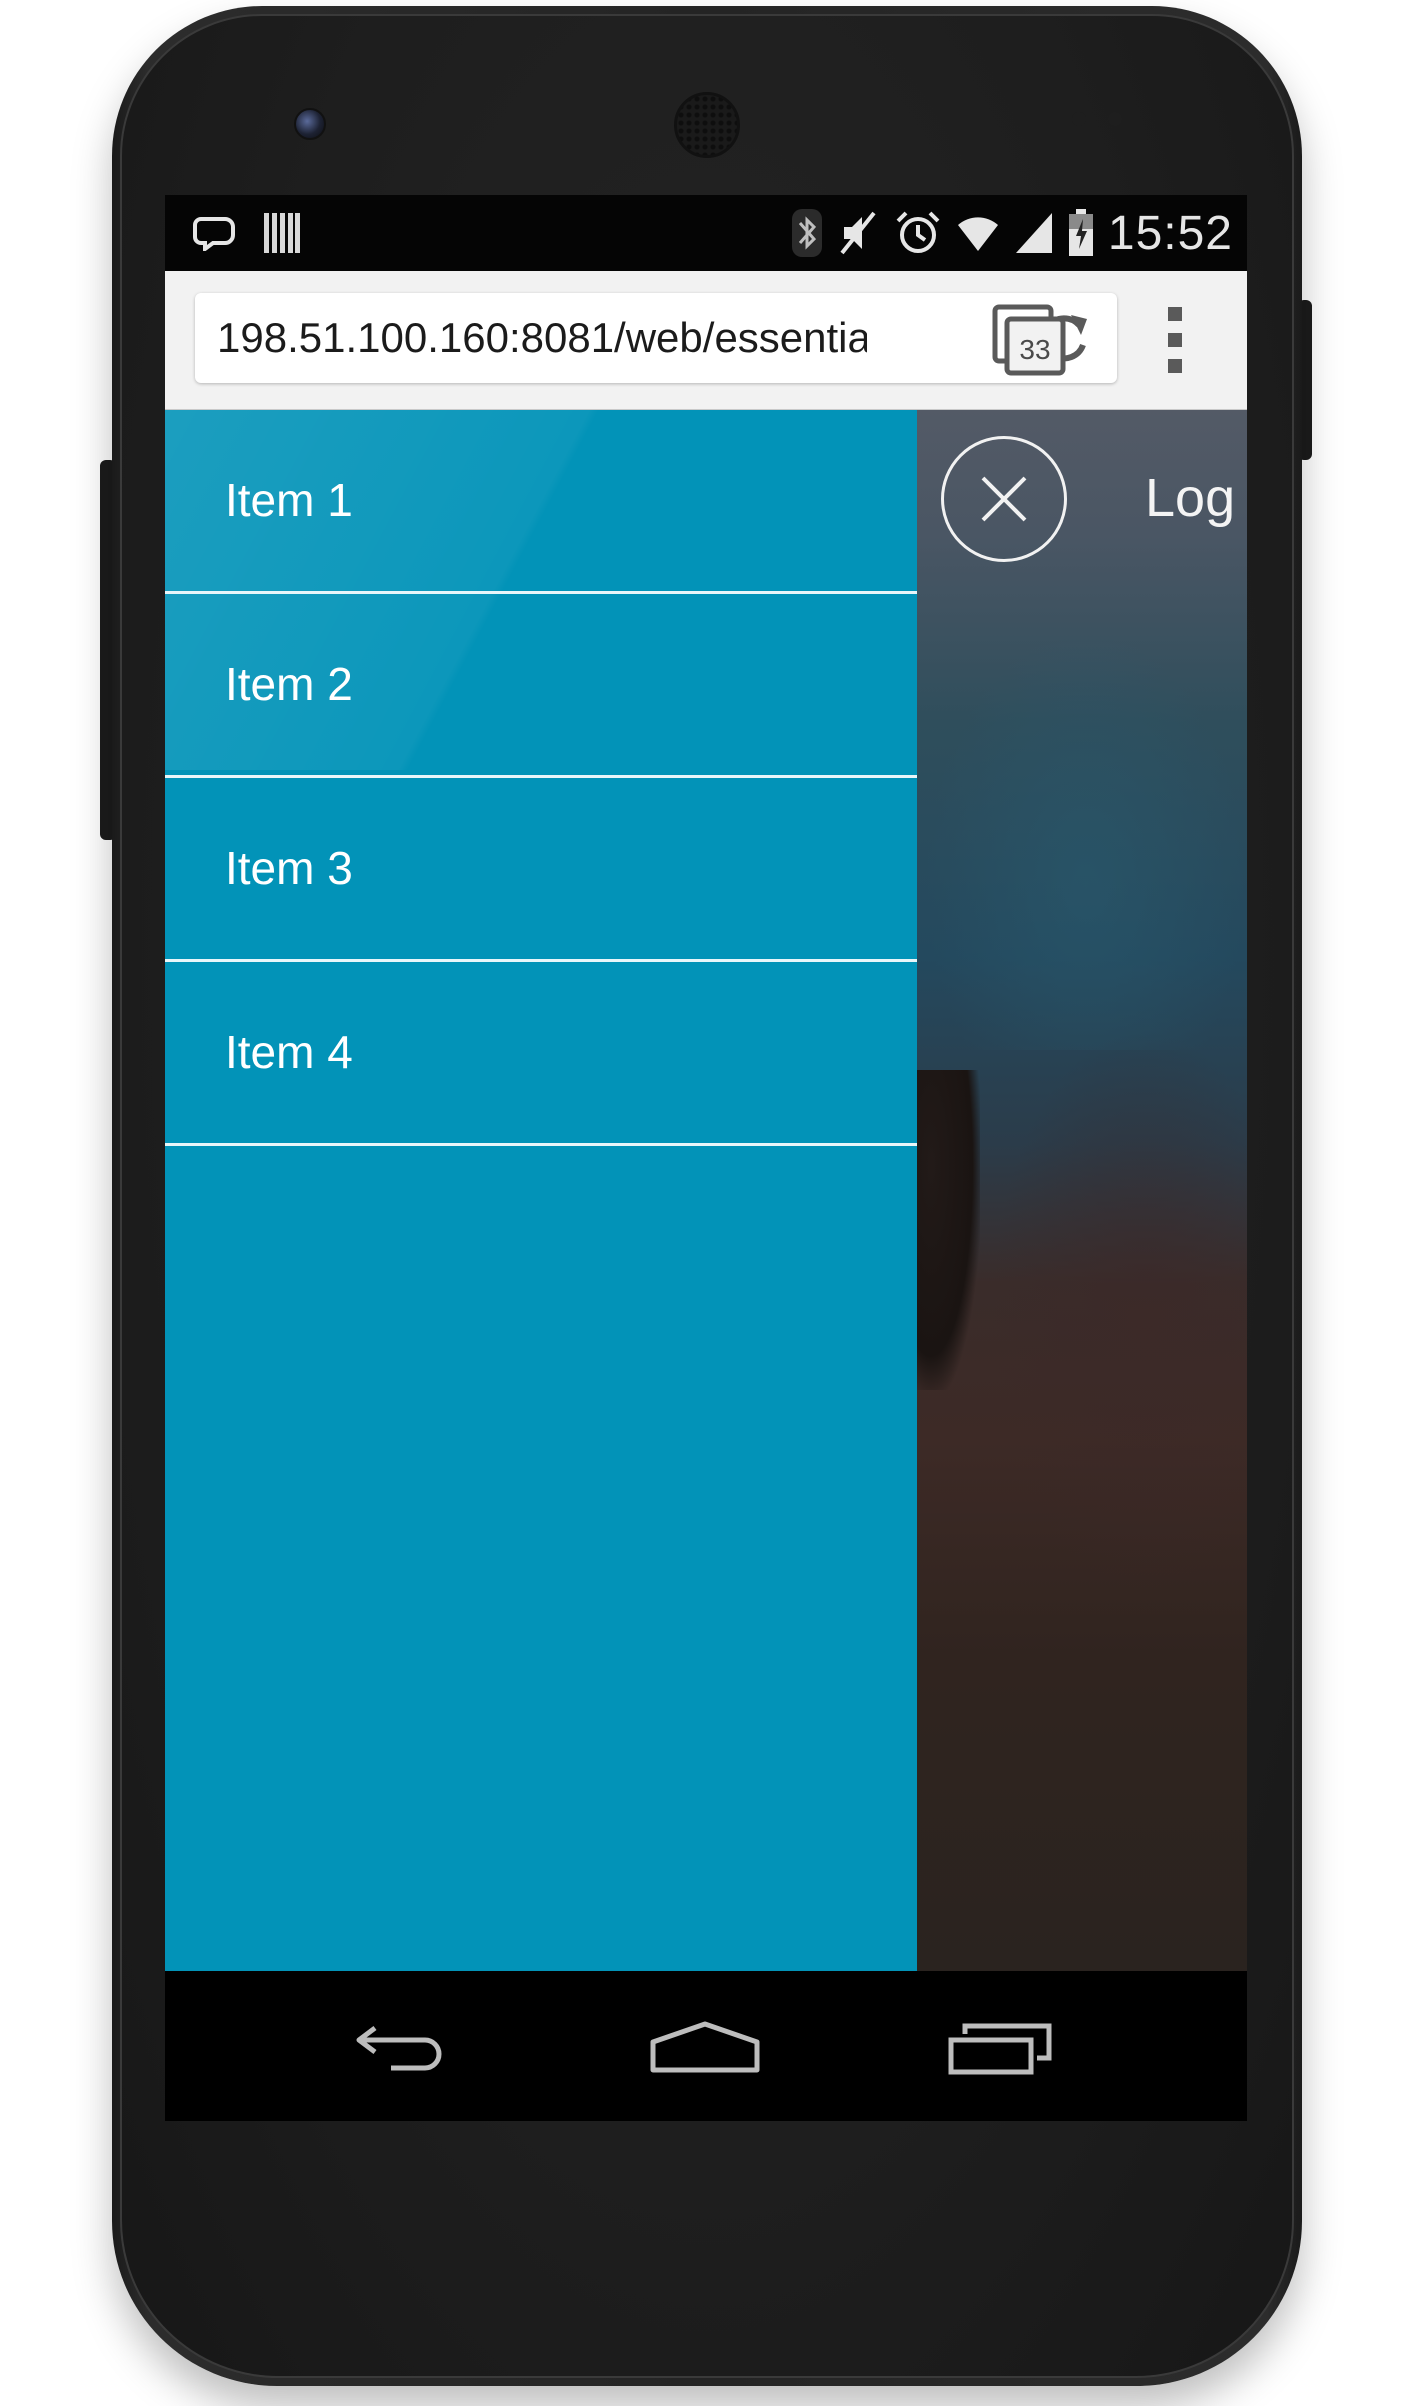 The height and width of the screenshot is (2406, 1410). What do you see at coordinates (858, 233) in the screenshot?
I see `mute-icon` at bounding box center [858, 233].